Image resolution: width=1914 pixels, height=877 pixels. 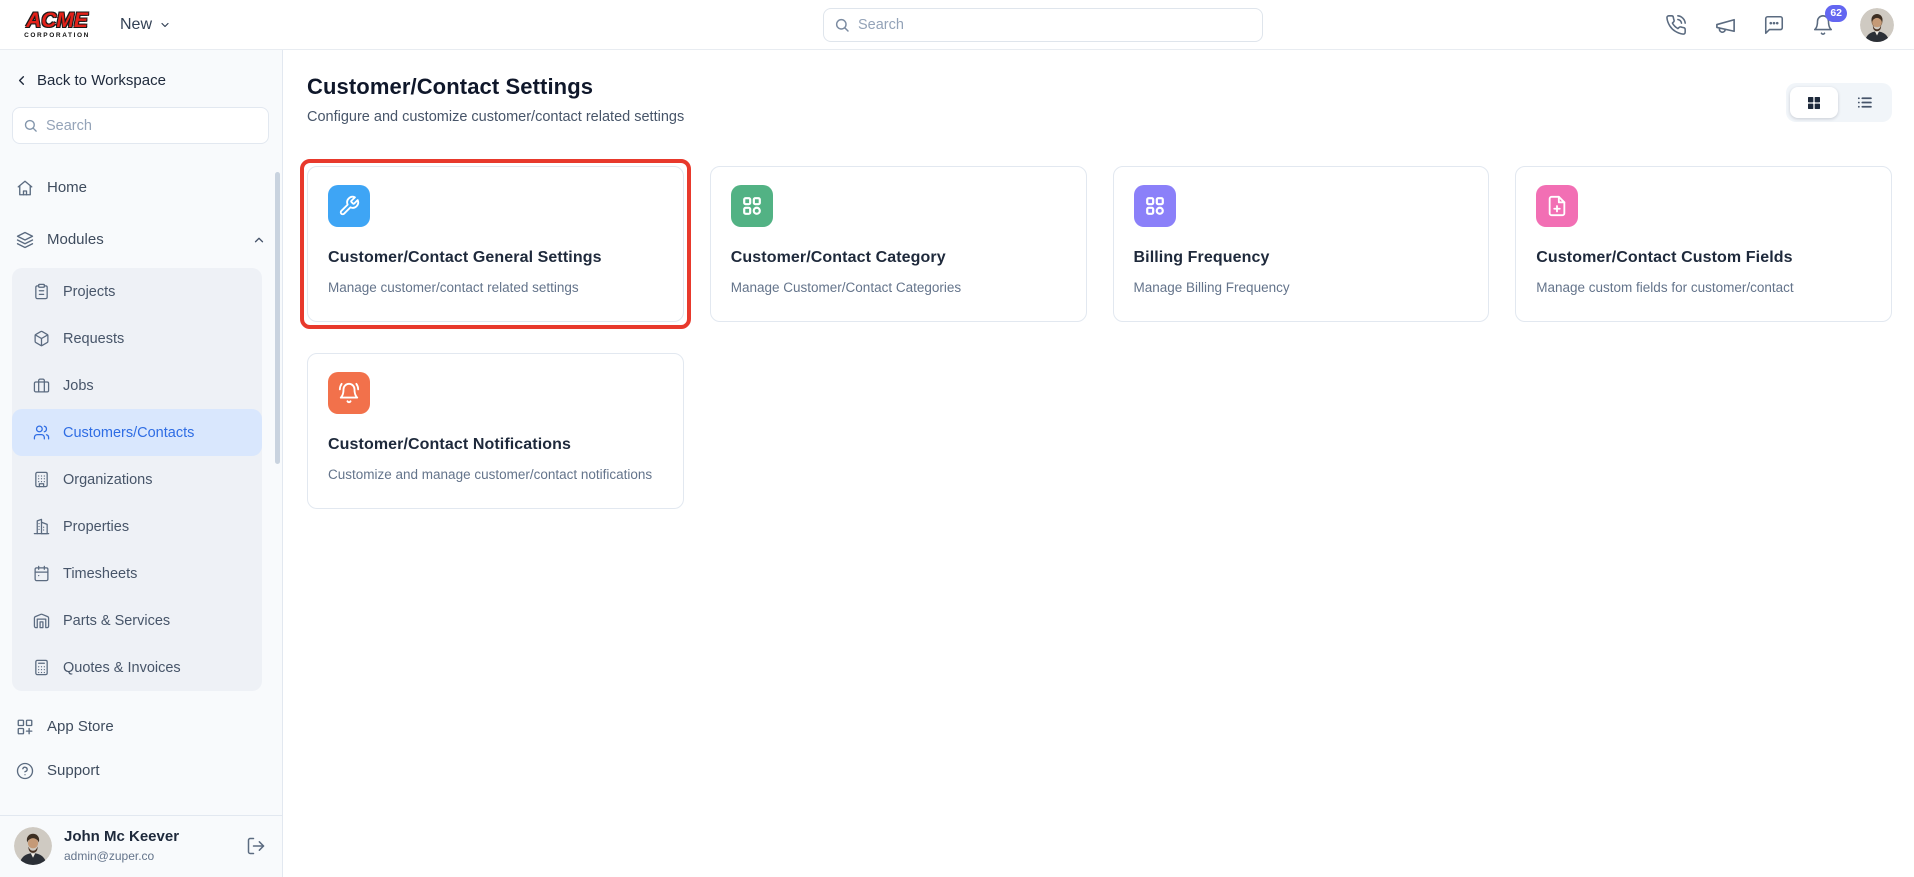 I want to click on calendar-icon, so click(x=41, y=573).